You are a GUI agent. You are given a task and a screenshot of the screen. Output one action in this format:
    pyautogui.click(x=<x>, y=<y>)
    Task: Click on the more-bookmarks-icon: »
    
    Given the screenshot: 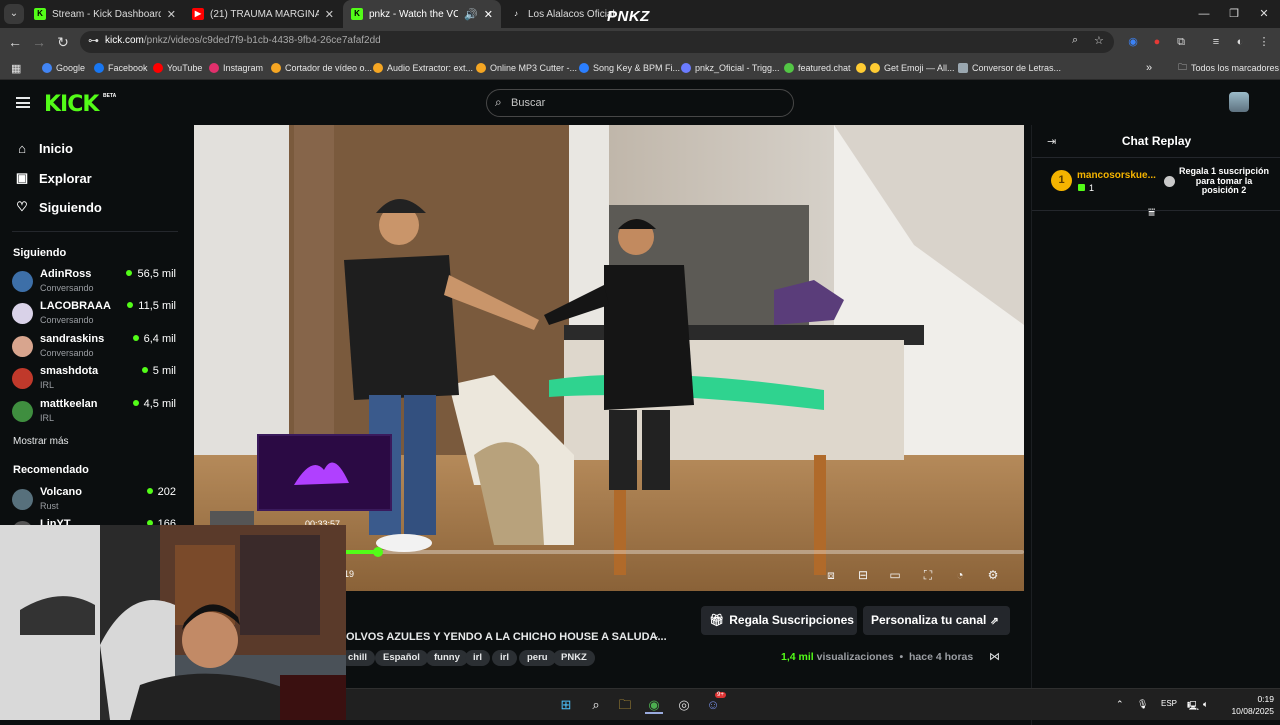 What is the action you would take?
    pyautogui.click(x=1149, y=68)
    